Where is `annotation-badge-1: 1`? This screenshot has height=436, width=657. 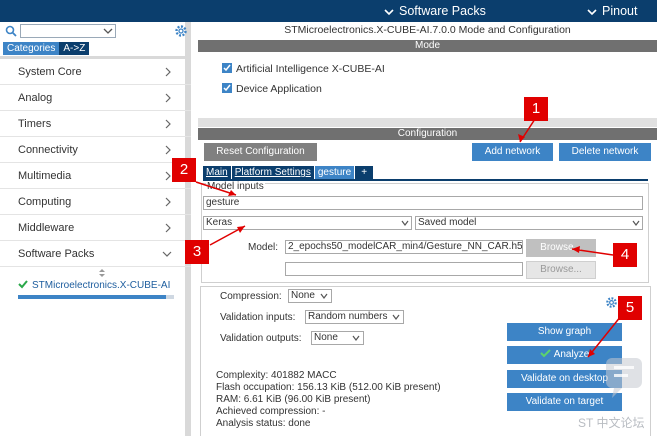 annotation-badge-1: 1 is located at coordinates (536, 109).